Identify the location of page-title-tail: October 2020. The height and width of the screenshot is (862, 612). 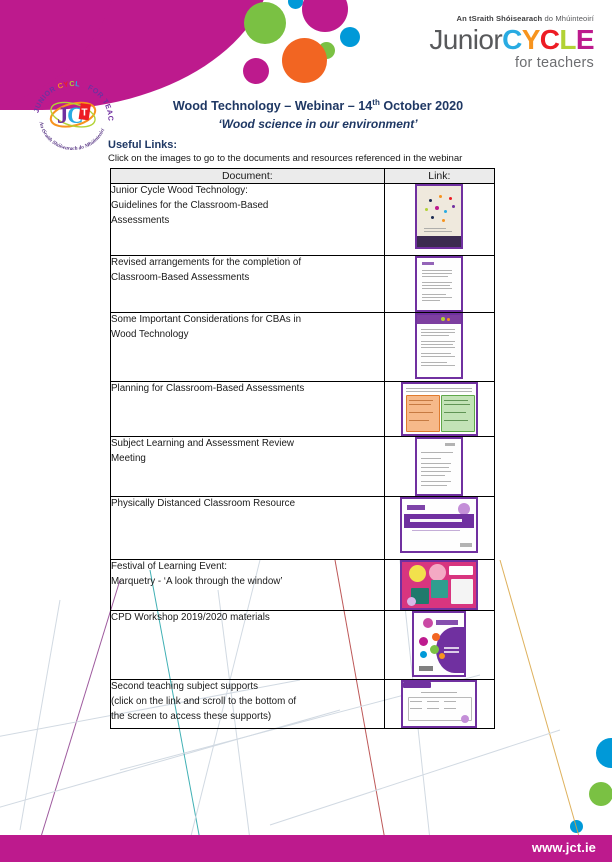
(421, 106).